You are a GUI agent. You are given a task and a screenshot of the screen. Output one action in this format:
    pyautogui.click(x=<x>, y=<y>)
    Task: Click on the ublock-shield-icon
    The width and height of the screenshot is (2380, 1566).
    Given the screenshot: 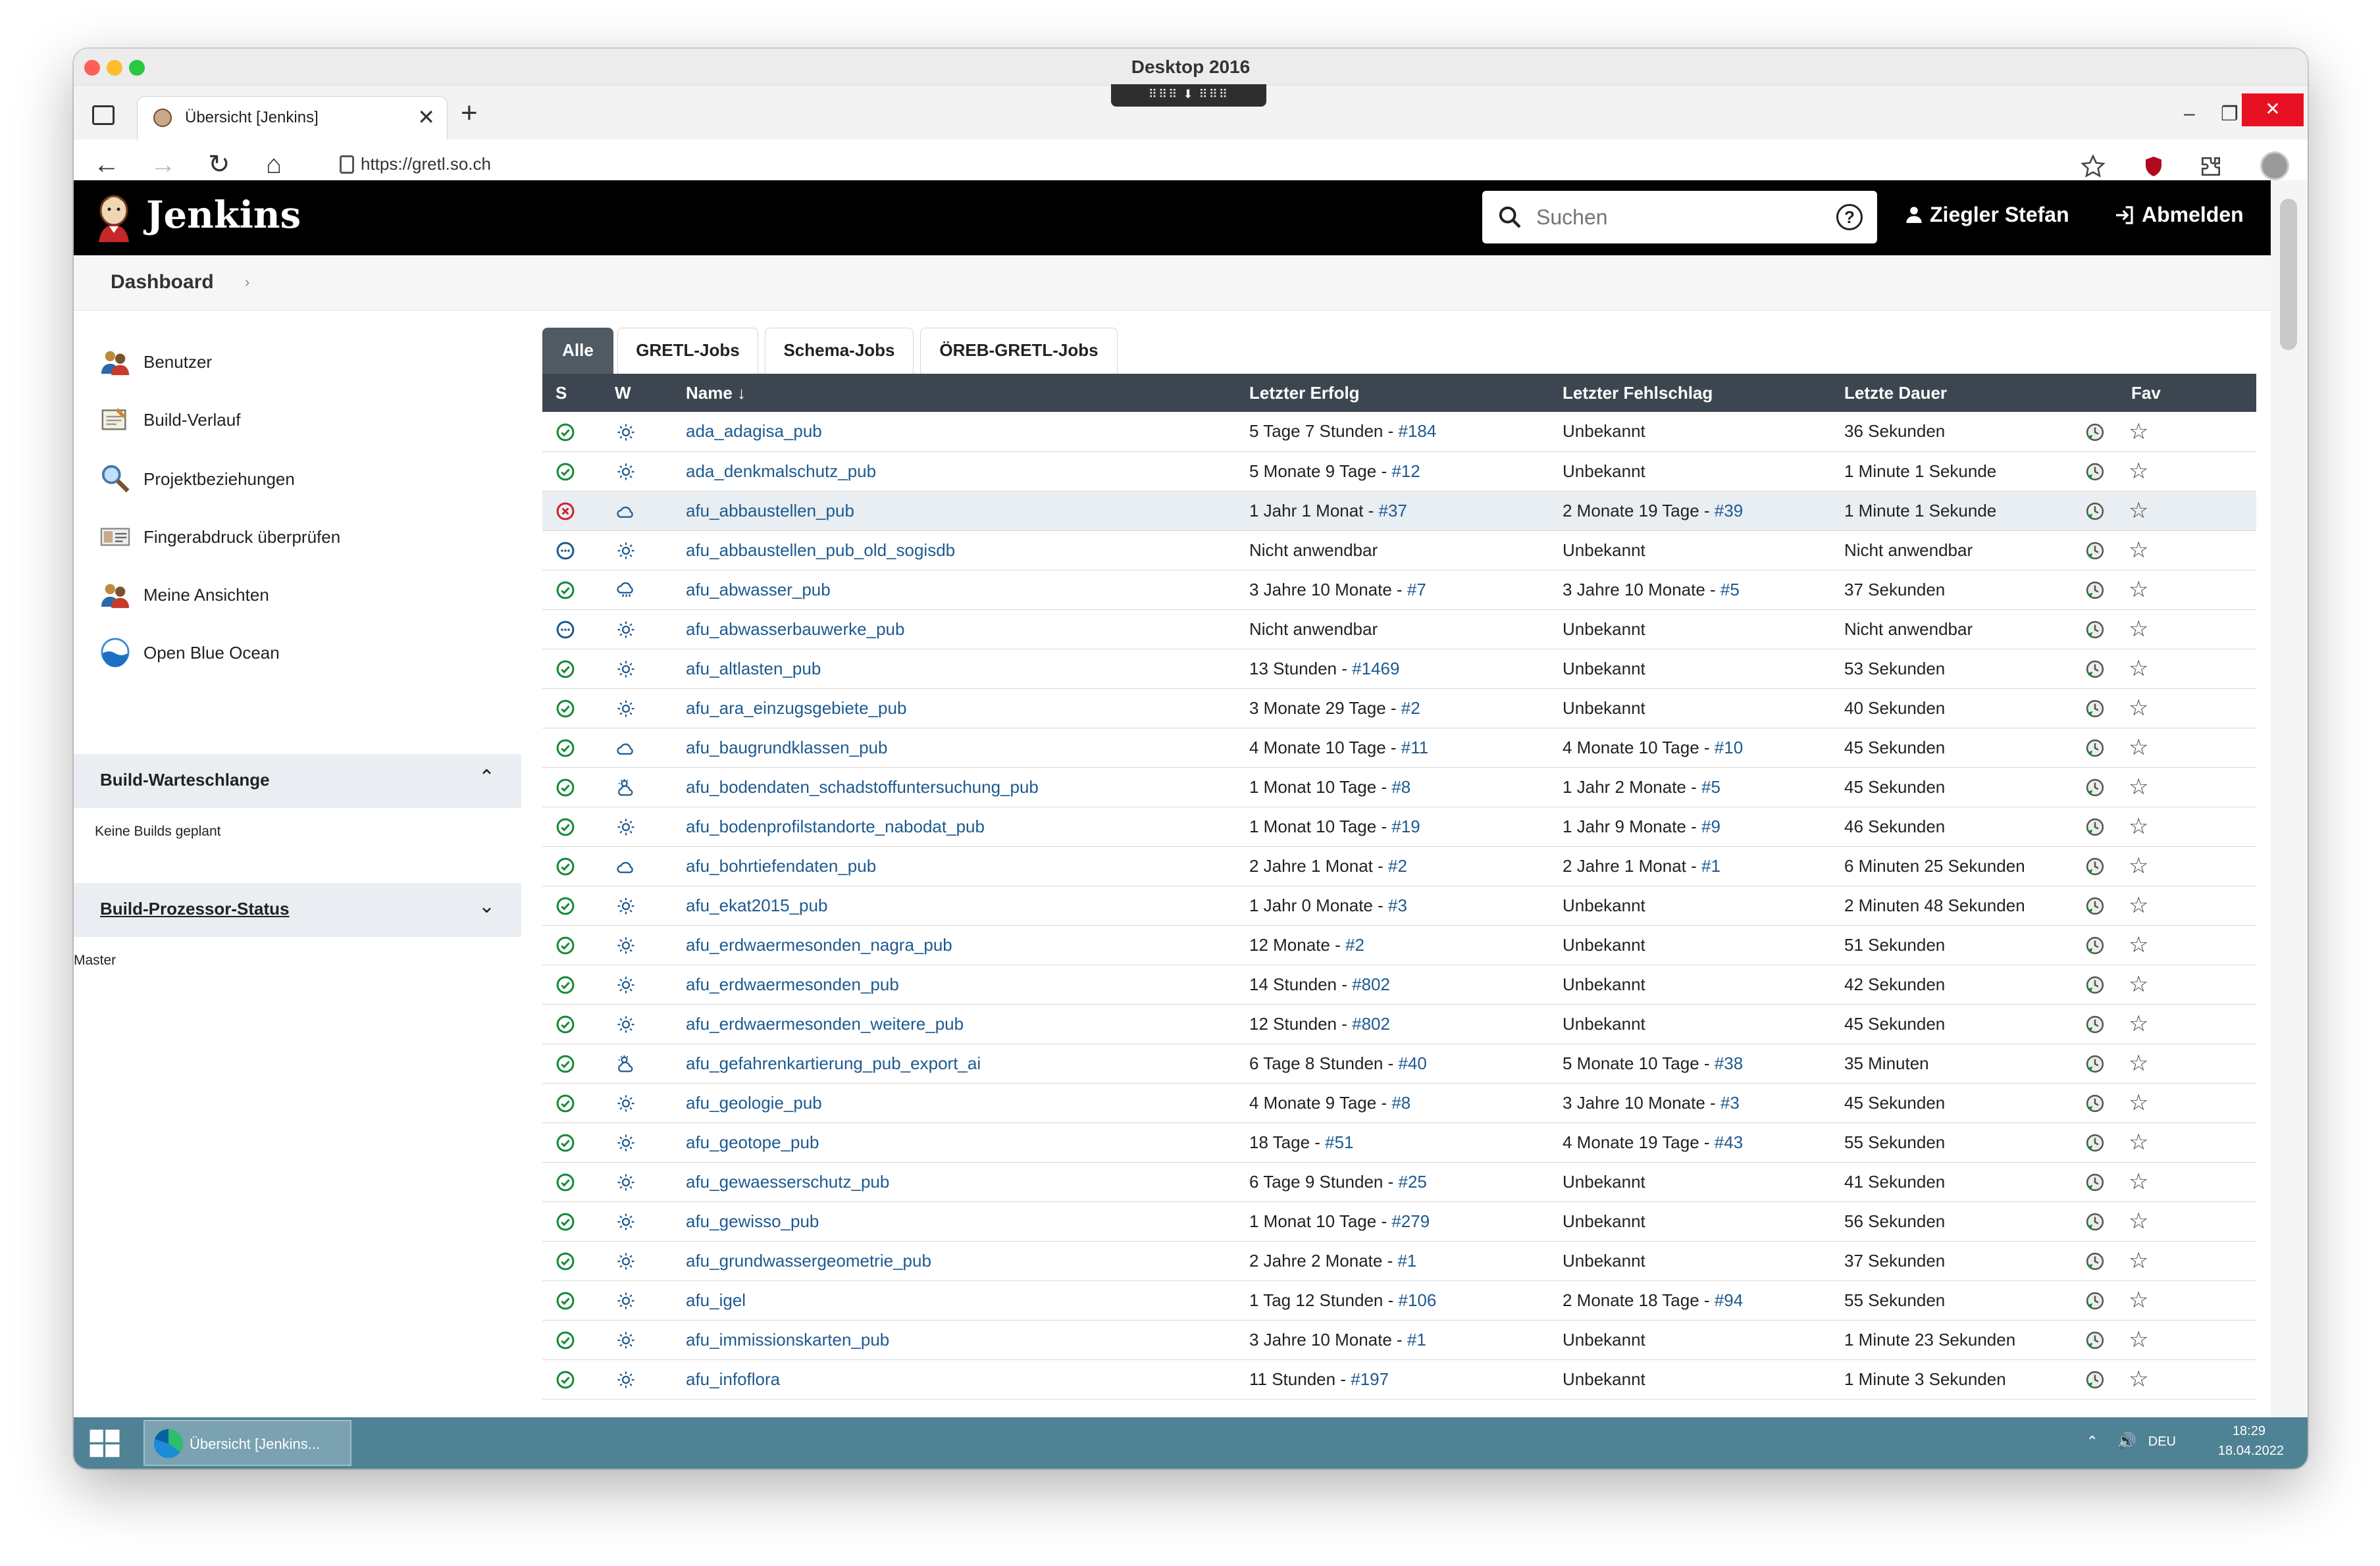 What is the action you would take?
    pyautogui.click(x=2153, y=166)
    